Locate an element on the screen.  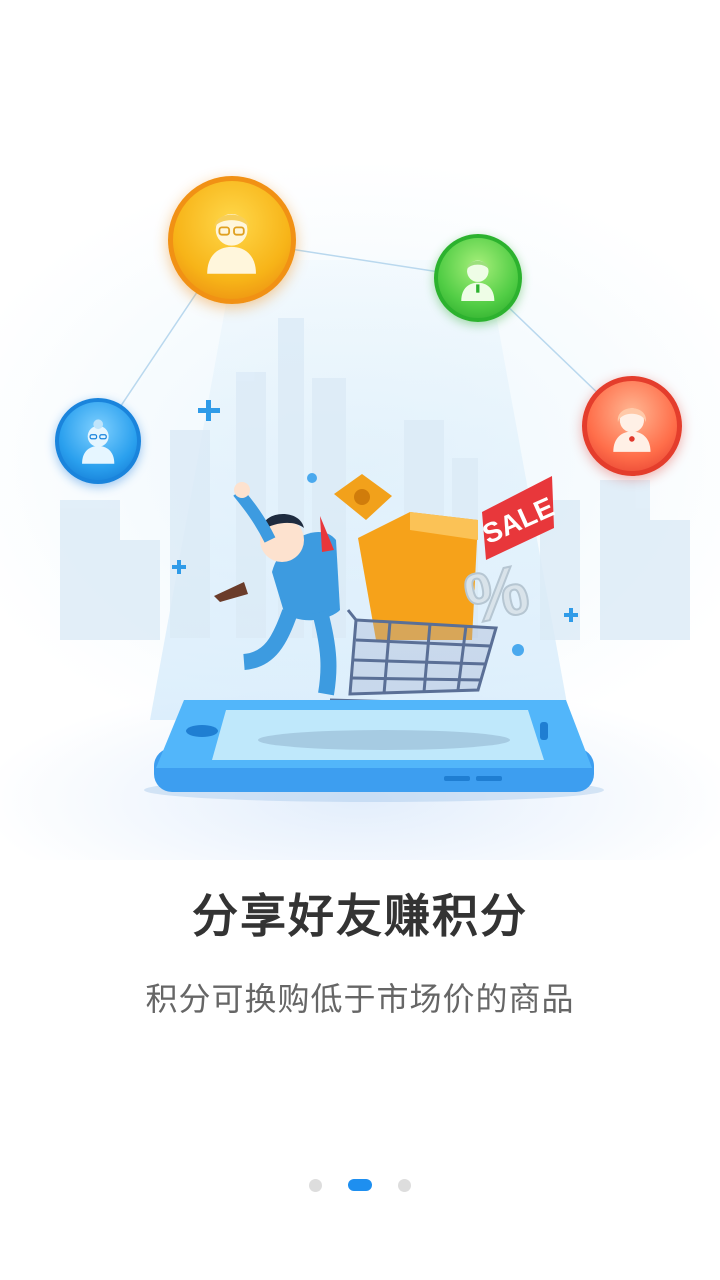
page-indicator is located at coordinates (360, 1185).